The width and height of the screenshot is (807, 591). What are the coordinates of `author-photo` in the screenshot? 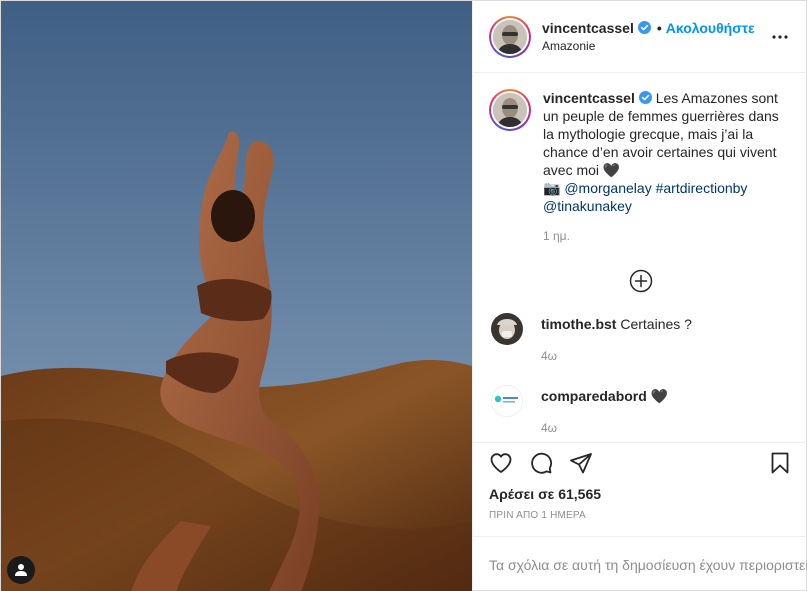 It's located at (510, 36).